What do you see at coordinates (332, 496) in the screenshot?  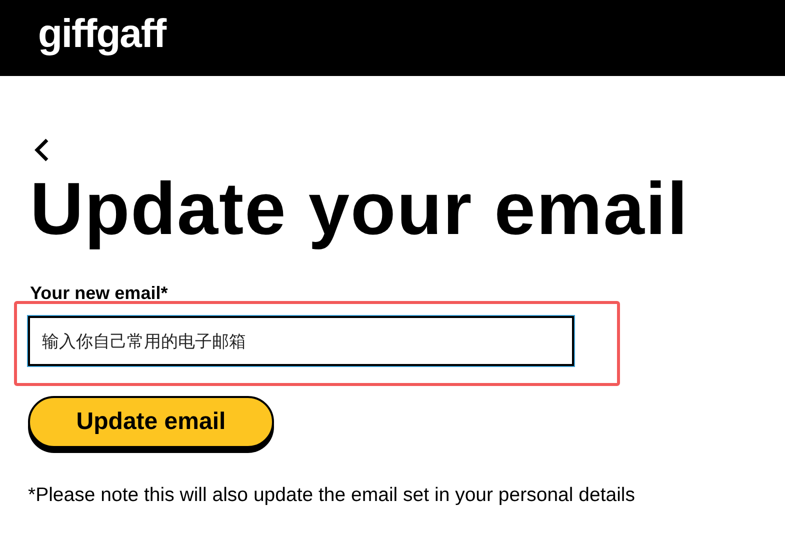 I see `note-text: *Please note this will also update the email set in your personal details` at bounding box center [332, 496].